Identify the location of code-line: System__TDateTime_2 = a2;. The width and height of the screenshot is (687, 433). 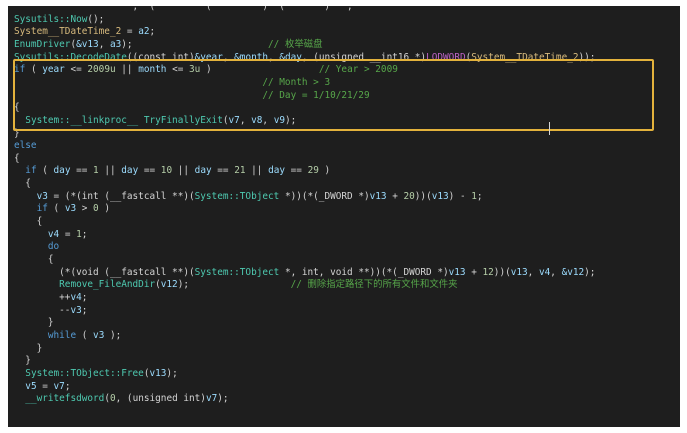
(344, 31).